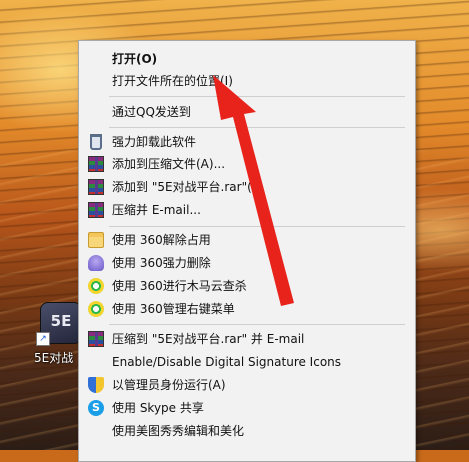 The image size is (469, 462). I want to click on menu-item-run-as-admin: 以管理员身份运行(A), so click(247, 385).